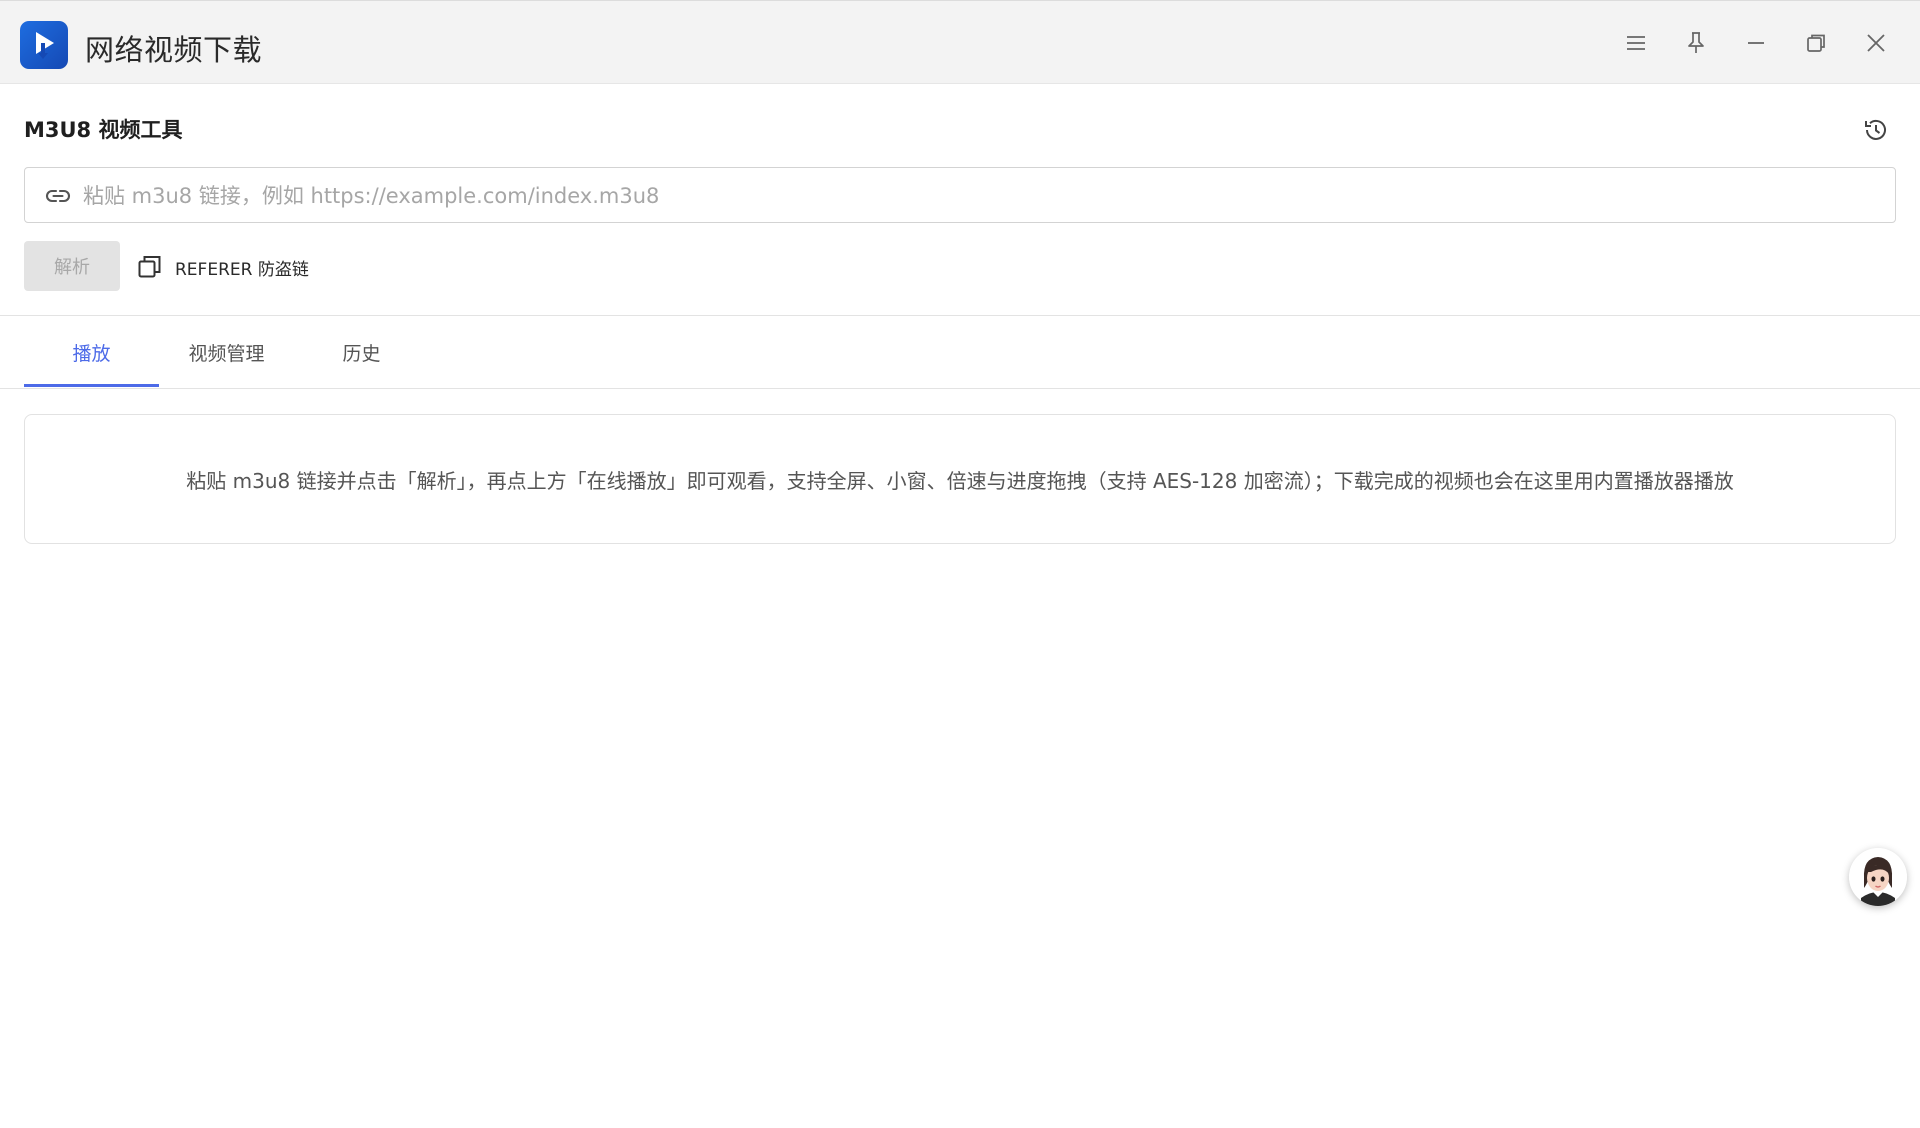 The height and width of the screenshot is (1128, 1920). I want to click on app-title: 网络视频下载, so click(174, 50).